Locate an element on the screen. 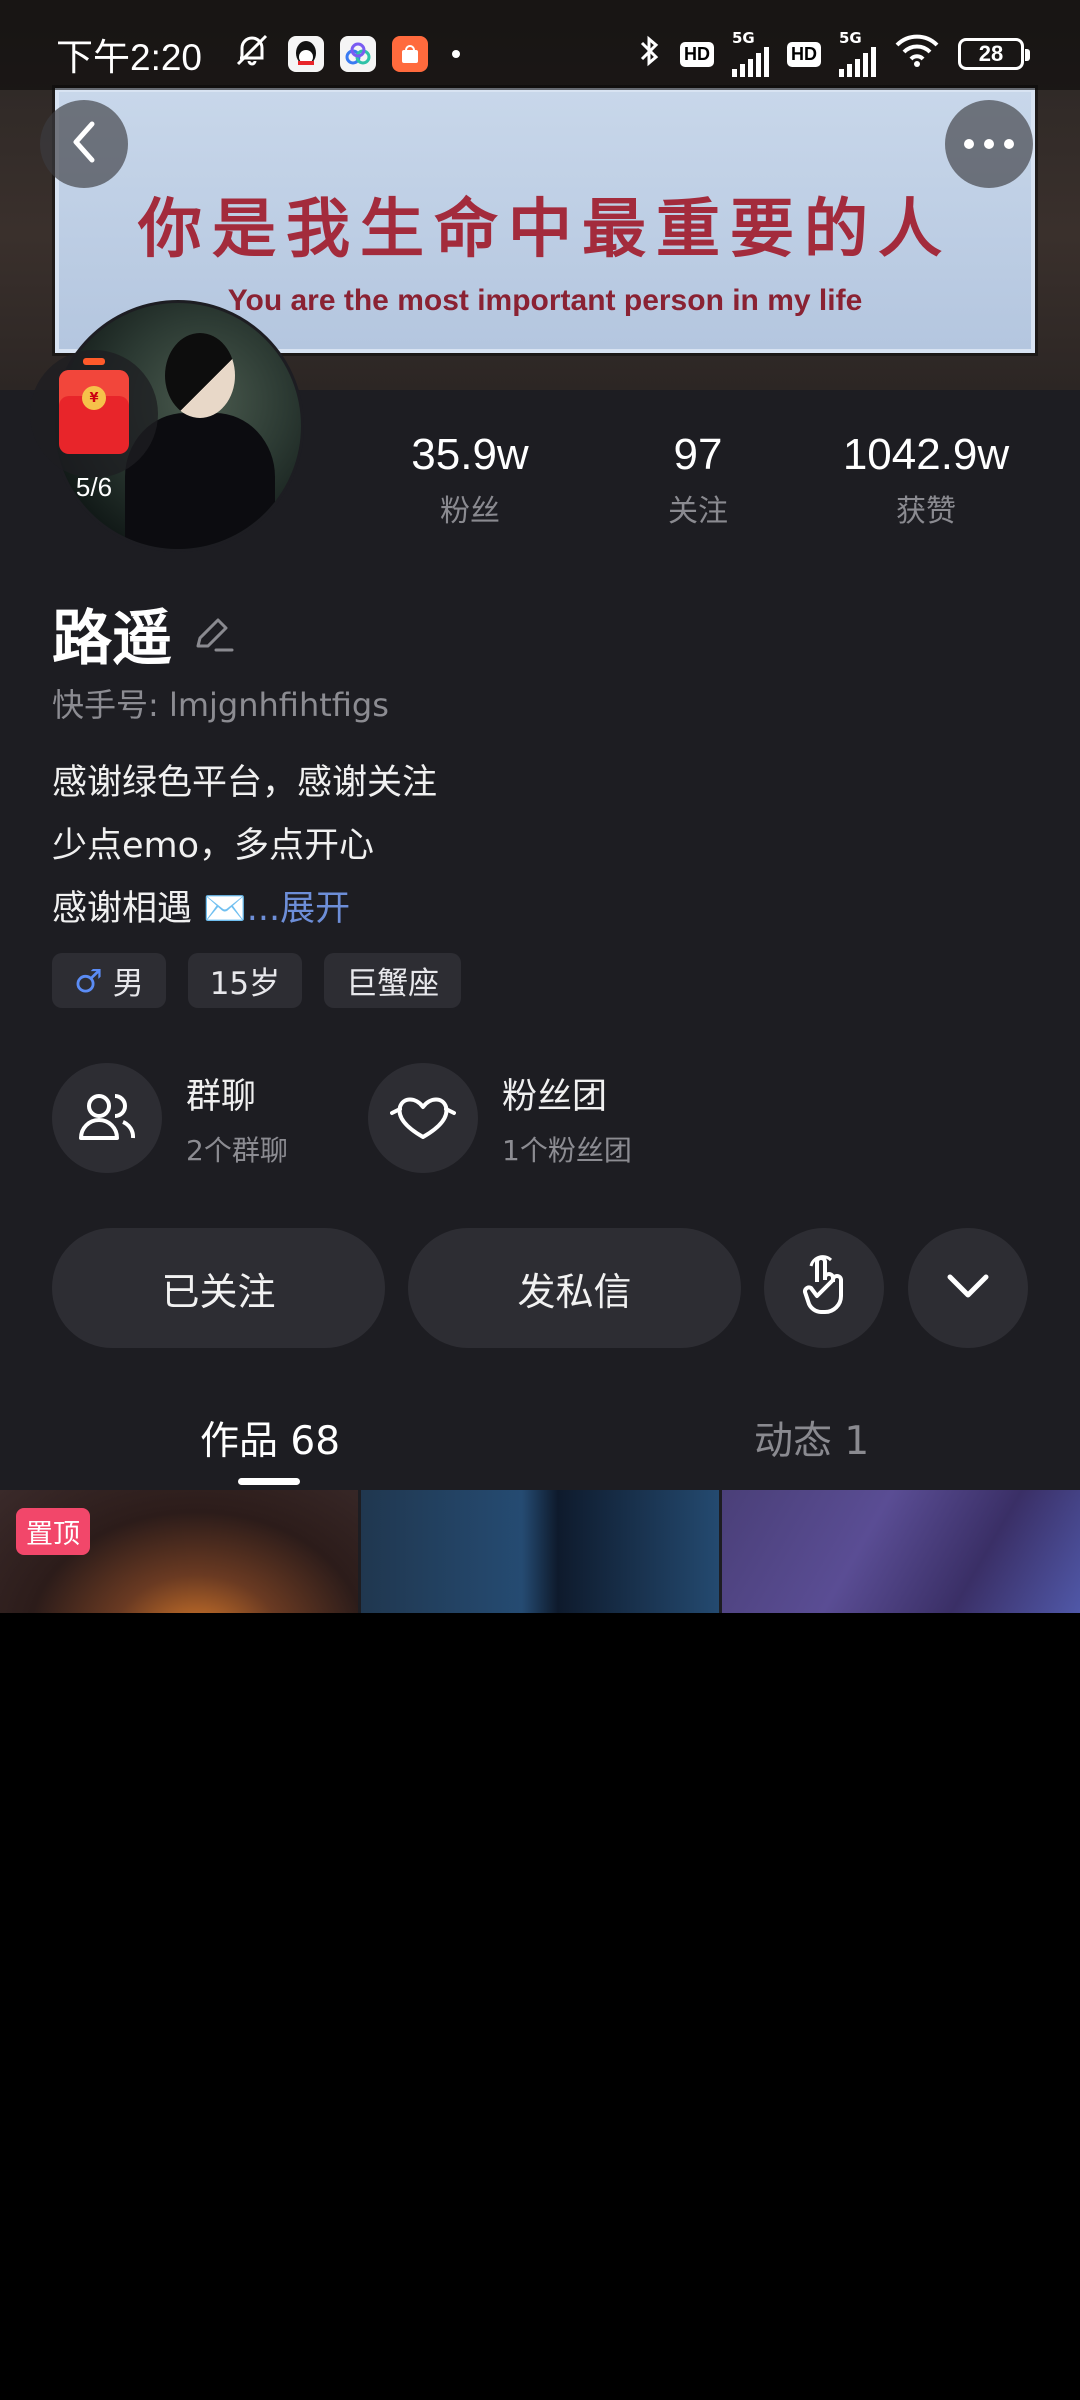  bell-off-icon is located at coordinates (252, 54).